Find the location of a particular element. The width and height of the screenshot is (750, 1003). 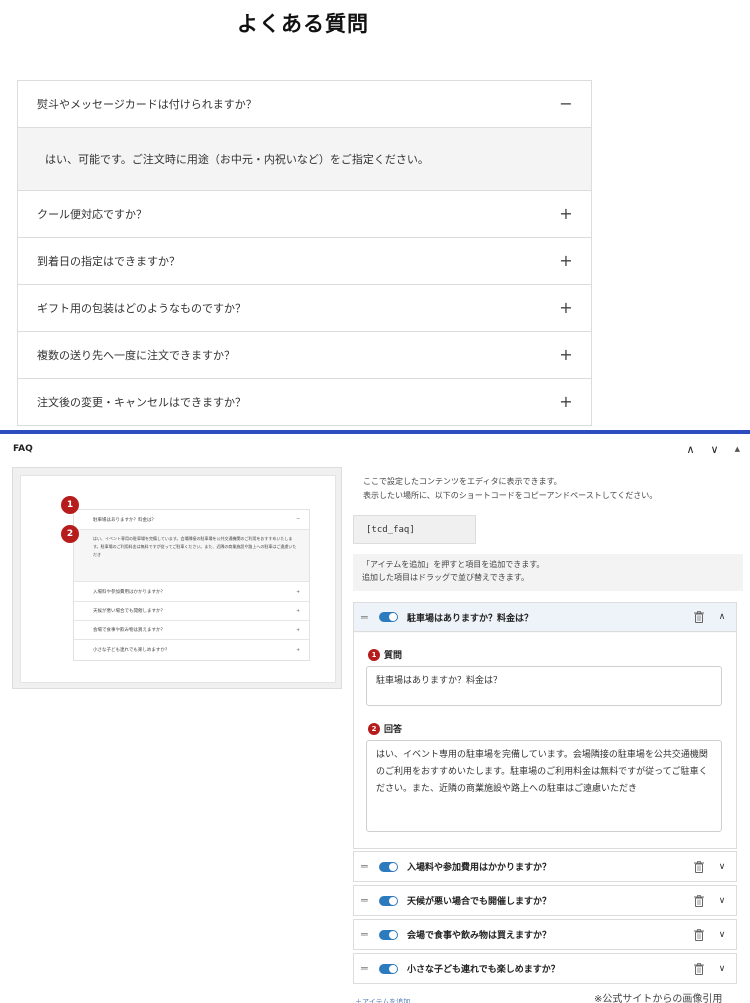

mini-faq-question: 小さな子ども連れでも楽しめますか？ is located at coordinates (131, 650).